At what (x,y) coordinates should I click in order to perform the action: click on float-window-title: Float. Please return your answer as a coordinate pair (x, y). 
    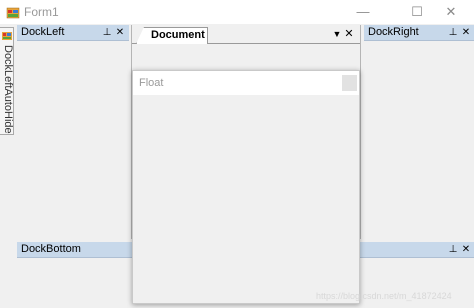
    Looking at the image, I should click on (151, 83).